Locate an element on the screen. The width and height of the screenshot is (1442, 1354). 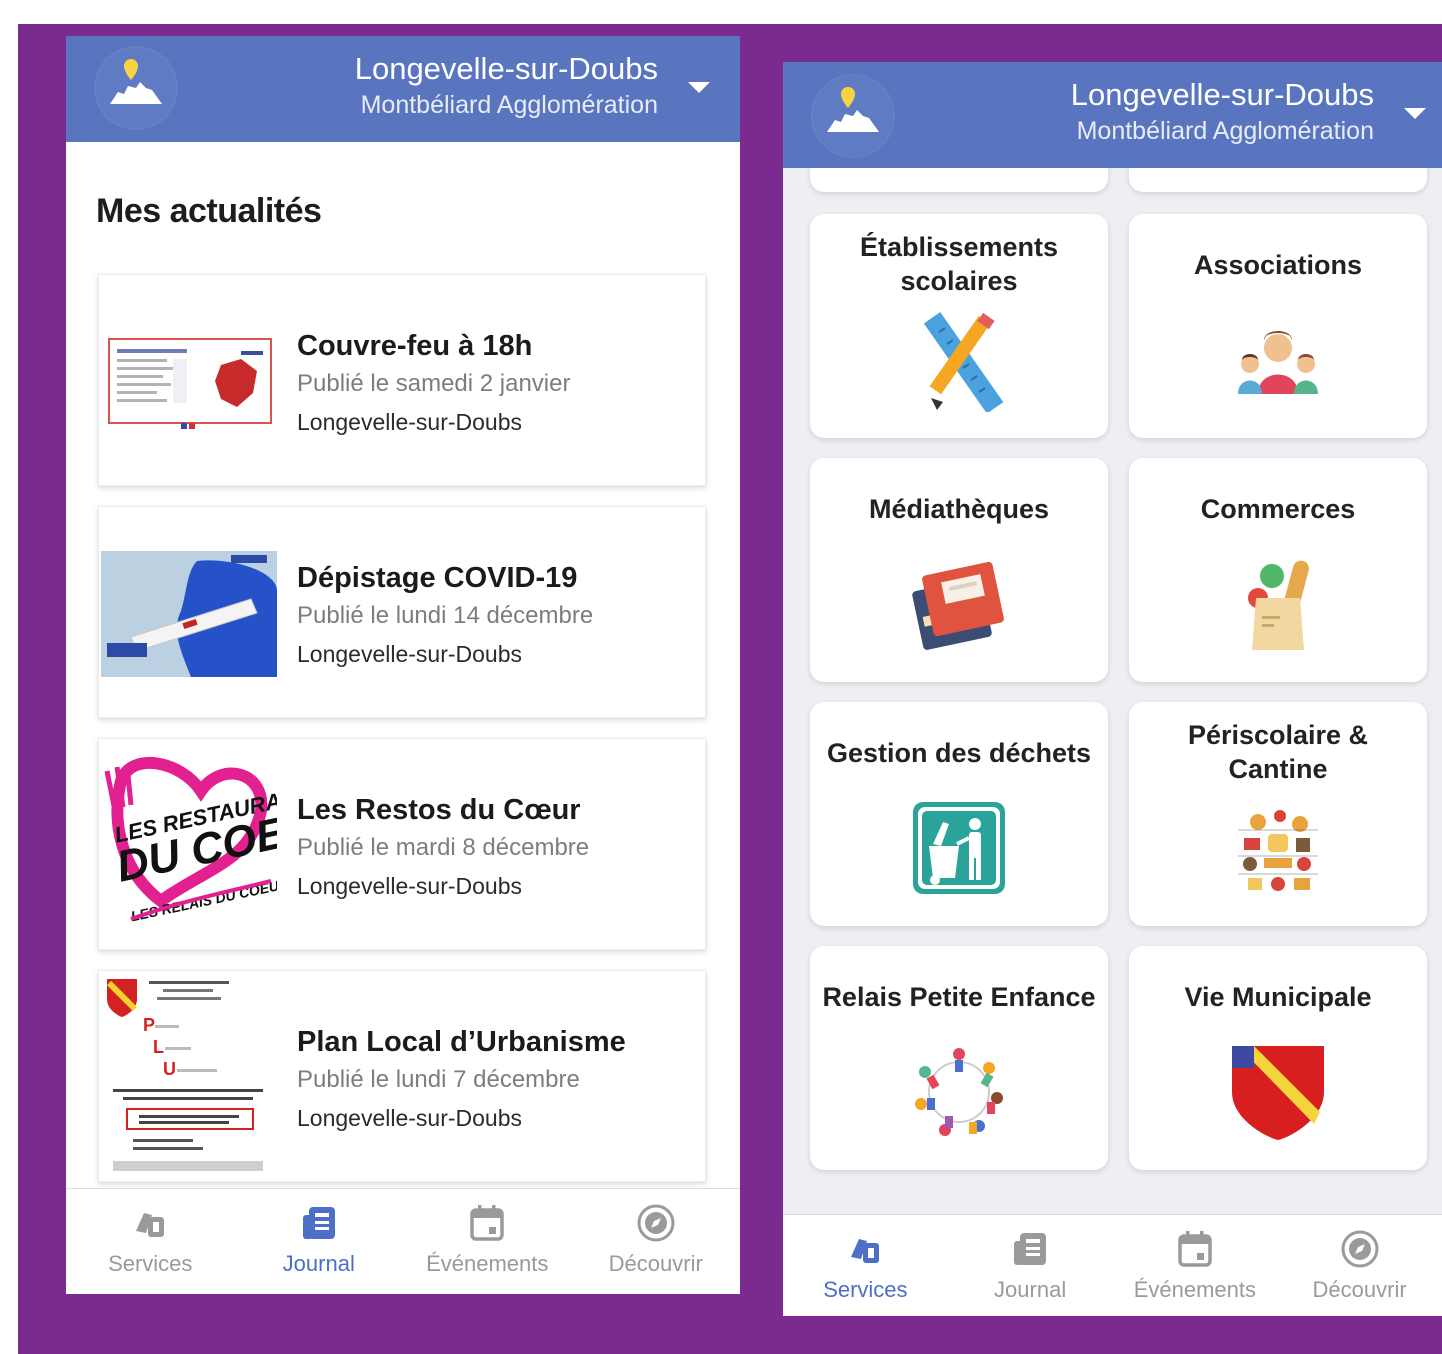
tile-label: Périscolaire & Cantine is located at coordinates (1278, 752).